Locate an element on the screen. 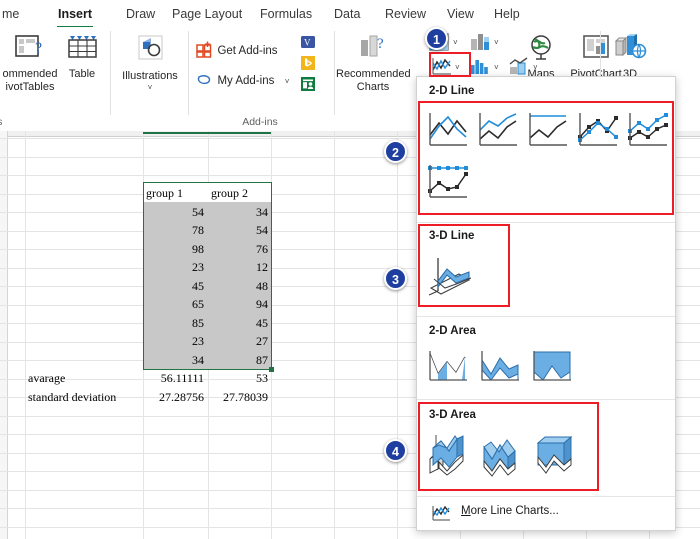 This screenshot has height=539, width=700. ribbon-group-label-tables: Tables is located at coordinates (40, 122).